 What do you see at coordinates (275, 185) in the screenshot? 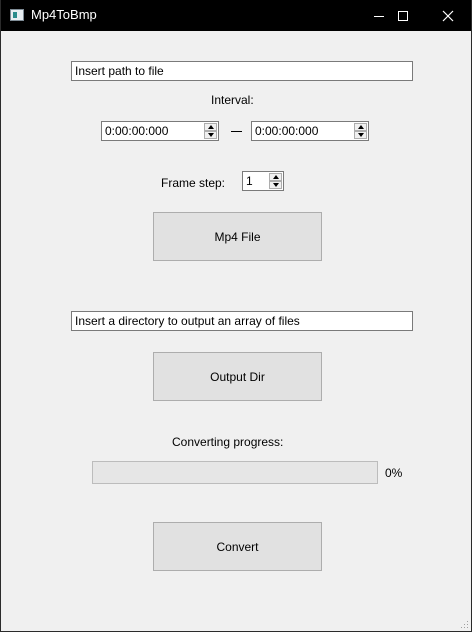
I see `frame-step-down-button` at bounding box center [275, 185].